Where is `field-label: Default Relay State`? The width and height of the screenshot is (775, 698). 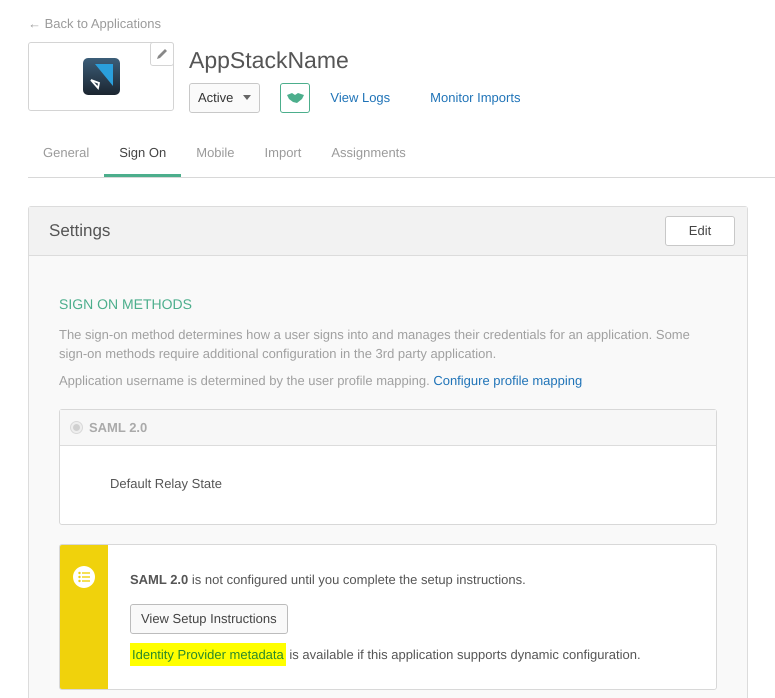 field-label: Default Relay State is located at coordinates (166, 483).